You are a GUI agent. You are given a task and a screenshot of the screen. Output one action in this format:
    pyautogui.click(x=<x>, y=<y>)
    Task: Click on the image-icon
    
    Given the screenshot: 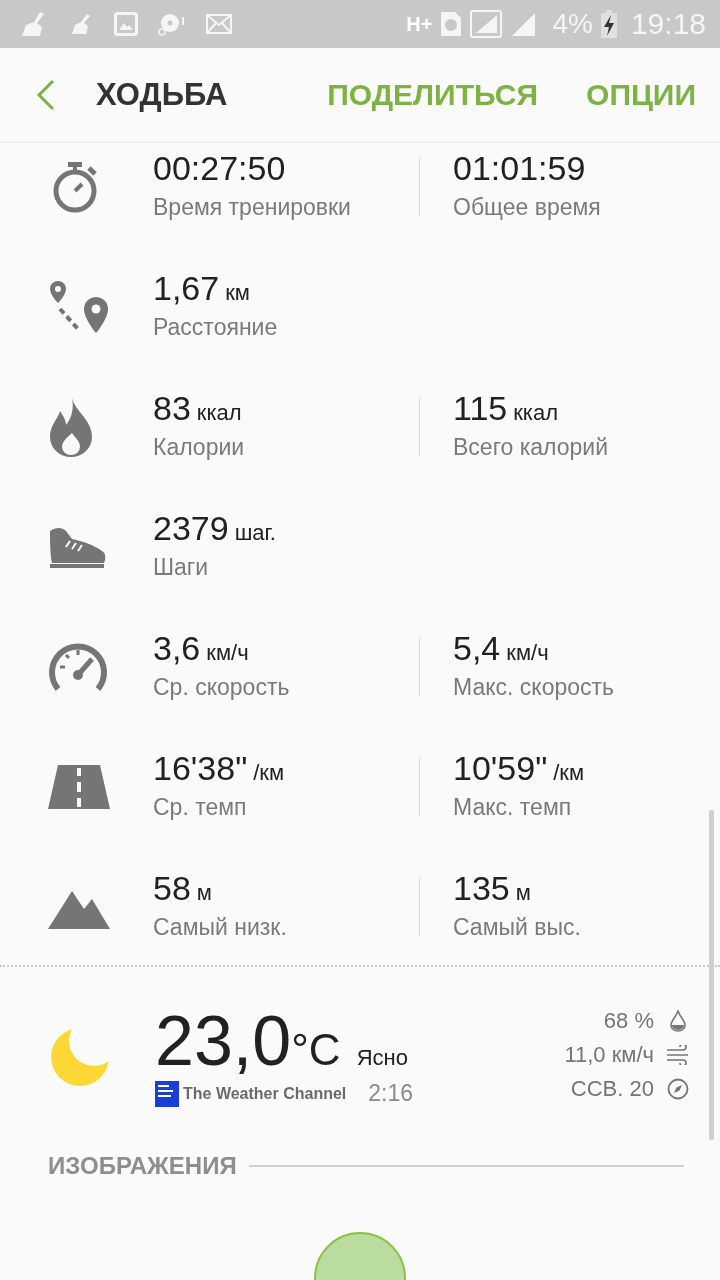 What is the action you would take?
    pyautogui.click(x=126, y=24)
    